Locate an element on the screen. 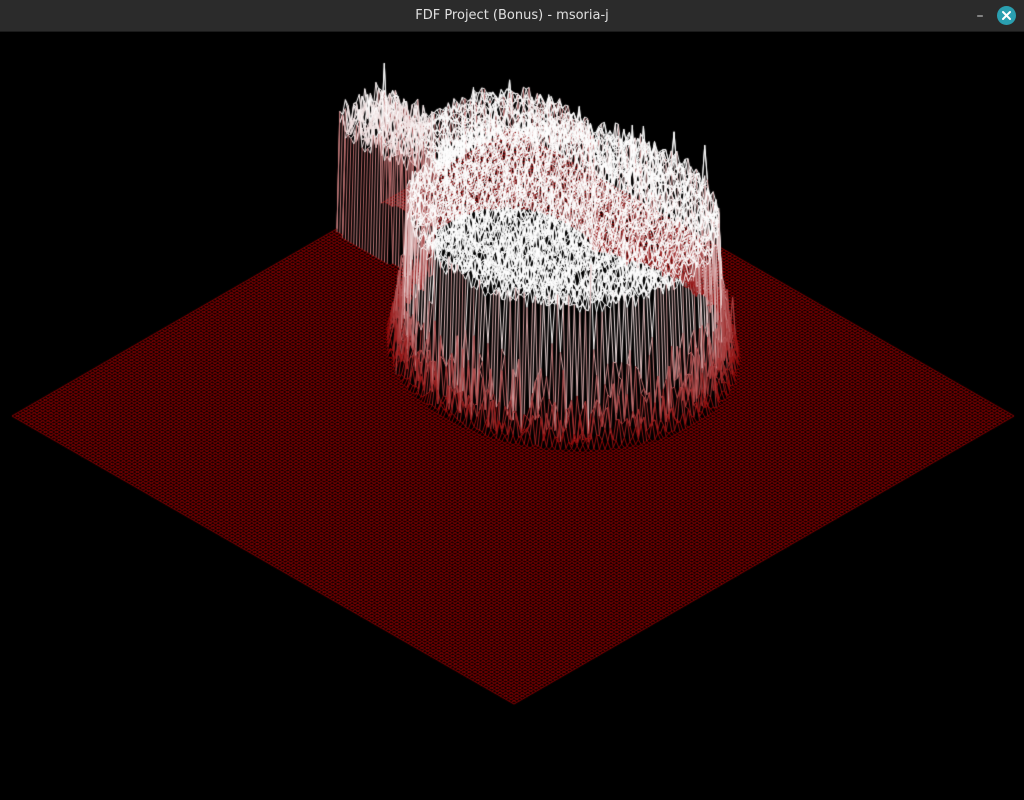  close-button is located at coordinates (1006, 15).